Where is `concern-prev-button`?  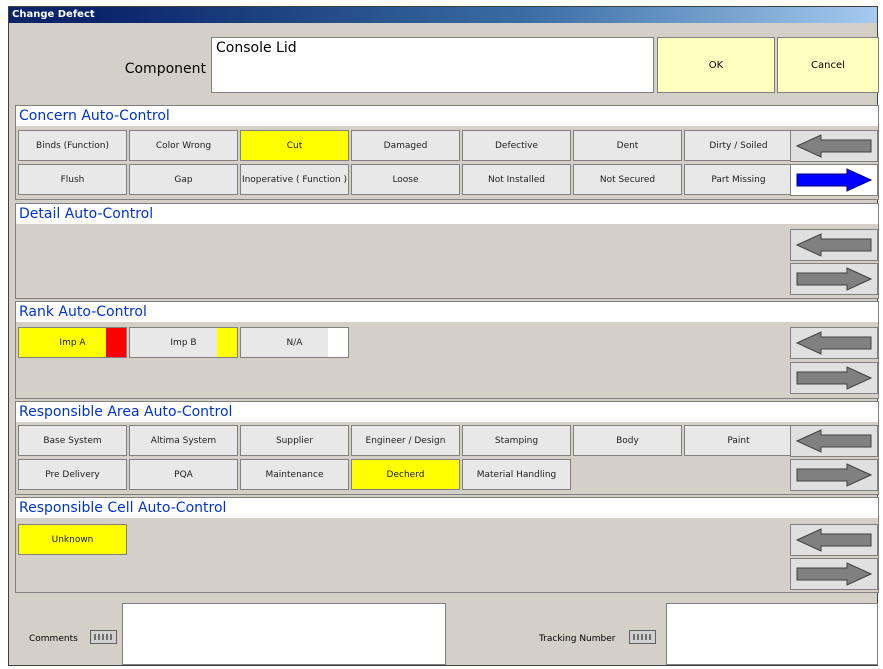 concern-prev-button is located at coordinates (834, 146).